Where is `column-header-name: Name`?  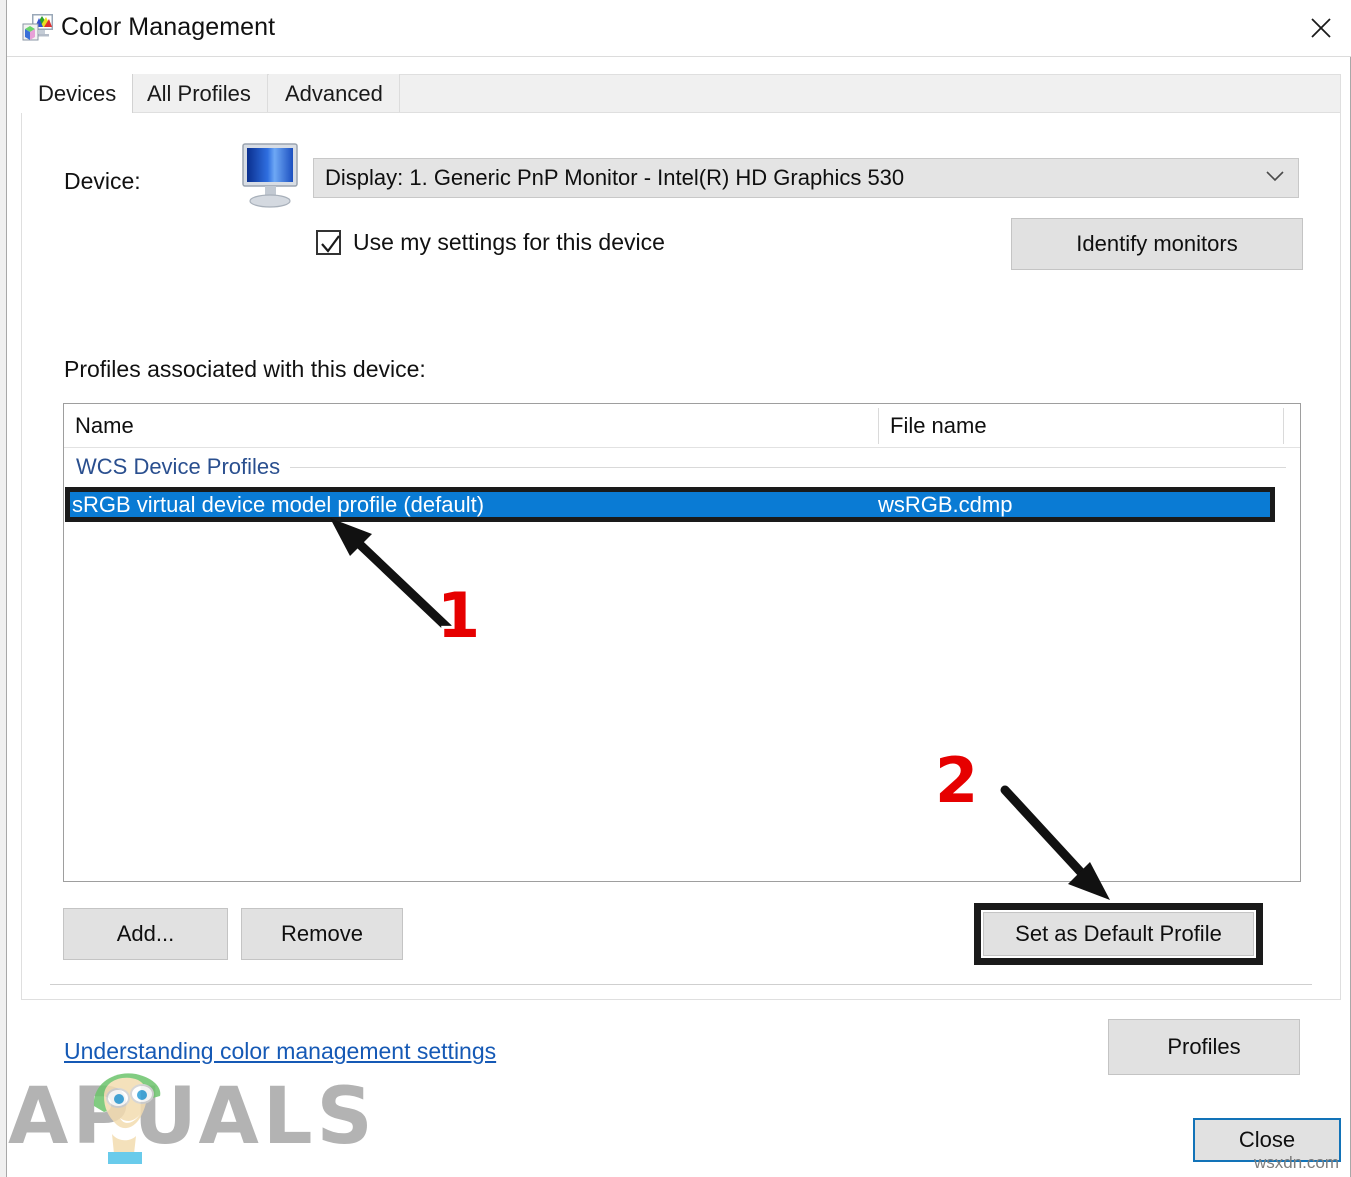
column-header-name: Name is located at coordinates (99, 425).